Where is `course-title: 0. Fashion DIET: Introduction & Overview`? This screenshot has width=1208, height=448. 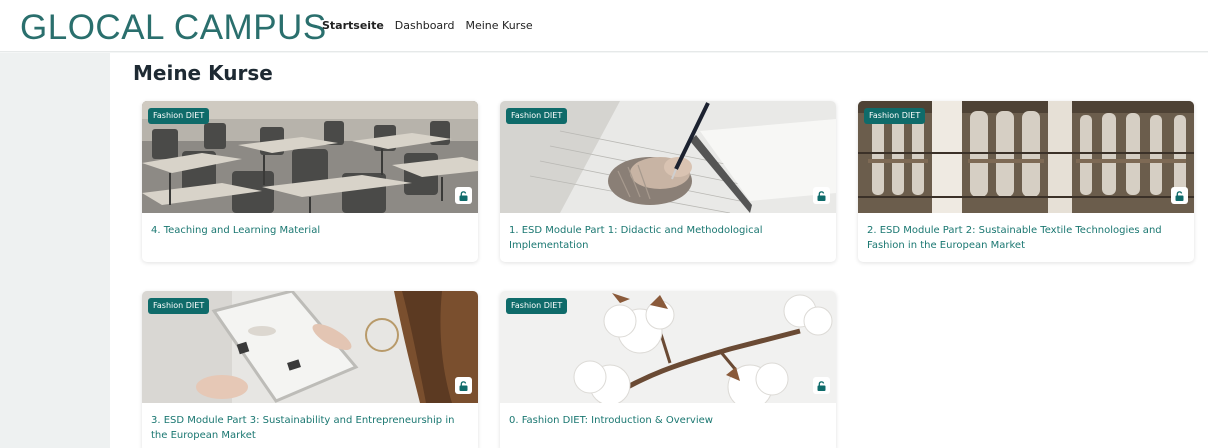
course-title: 0. Fashion DIET: Introduction & Overview is located at coordinates (668, 420).